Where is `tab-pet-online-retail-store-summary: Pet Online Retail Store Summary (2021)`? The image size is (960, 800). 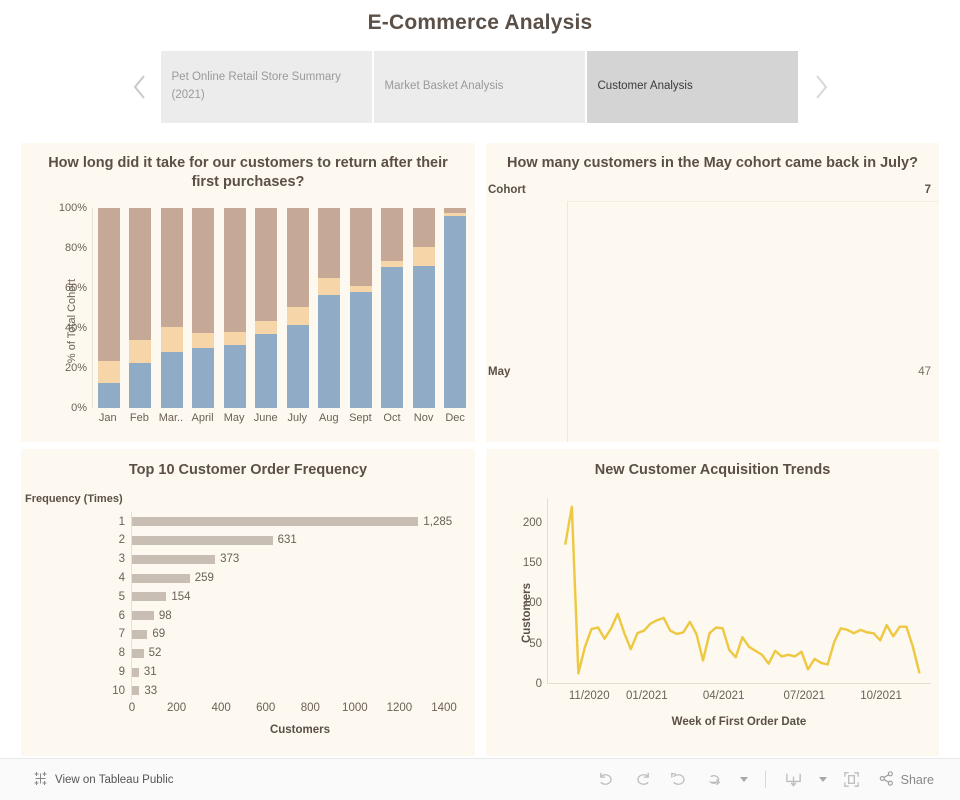 tab-pet-online-retail-store-summary: Pet Online Retail Store Summary (2021) is located at coordinates (267, 87).